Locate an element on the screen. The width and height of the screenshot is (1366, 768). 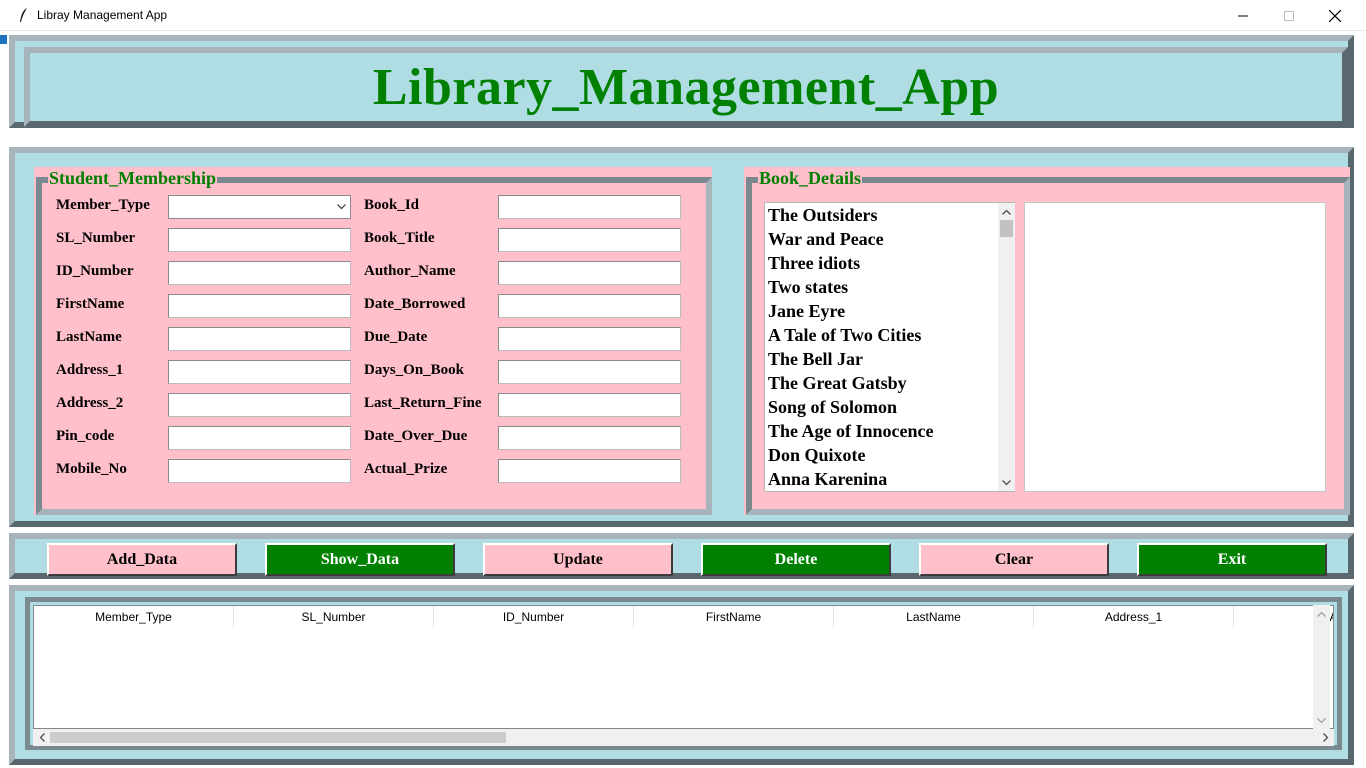
book-list-item: The Bell Jar is located at coordinates (883, 359).